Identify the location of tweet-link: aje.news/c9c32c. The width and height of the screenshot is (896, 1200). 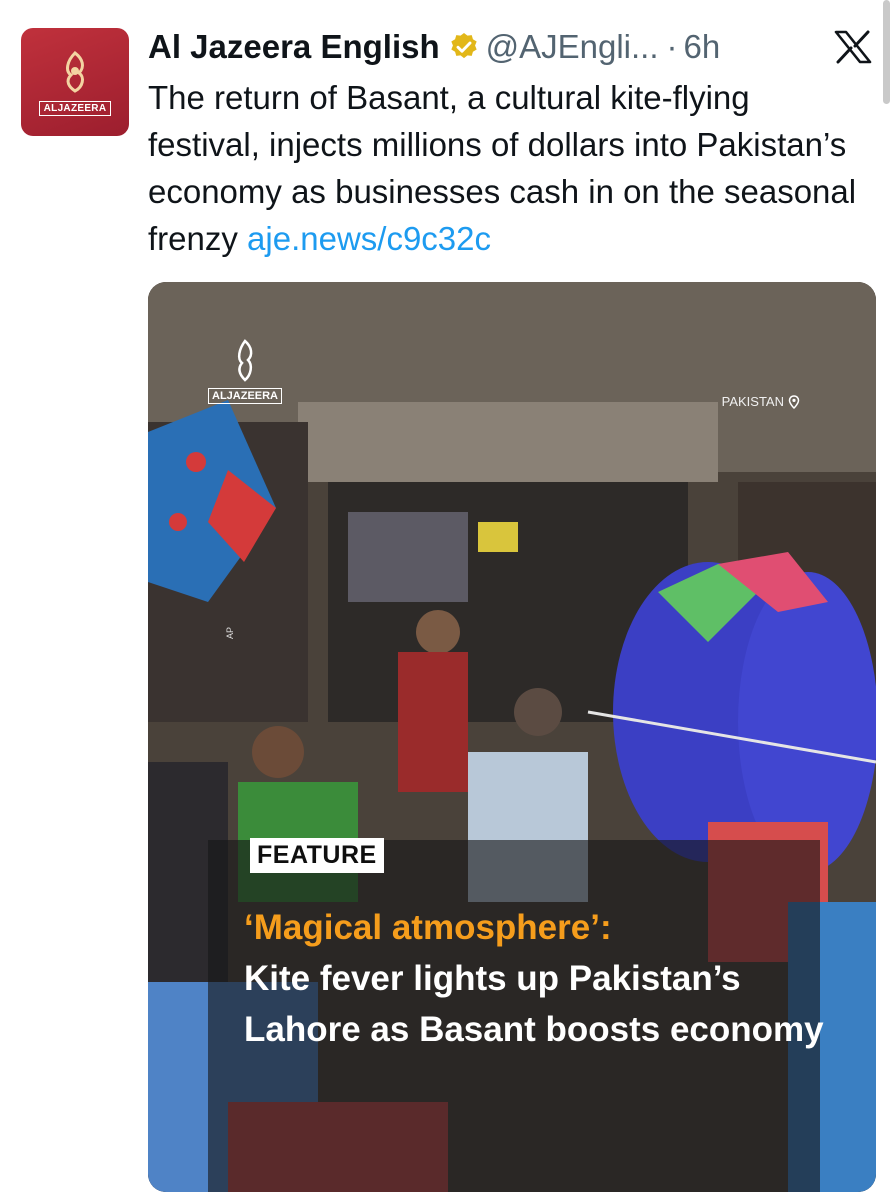
(369, 238).